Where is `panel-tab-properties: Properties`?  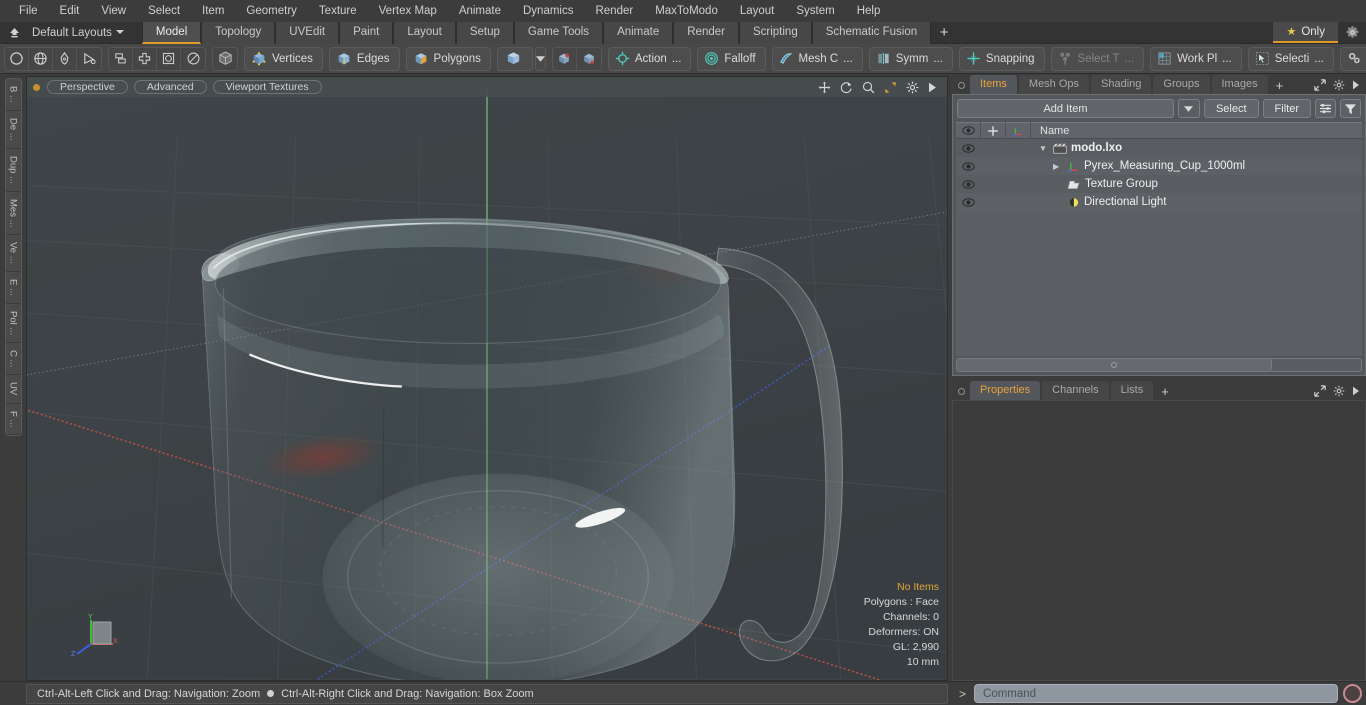
panel-tab-properties: Properties is located at coordinates (1005, 390).